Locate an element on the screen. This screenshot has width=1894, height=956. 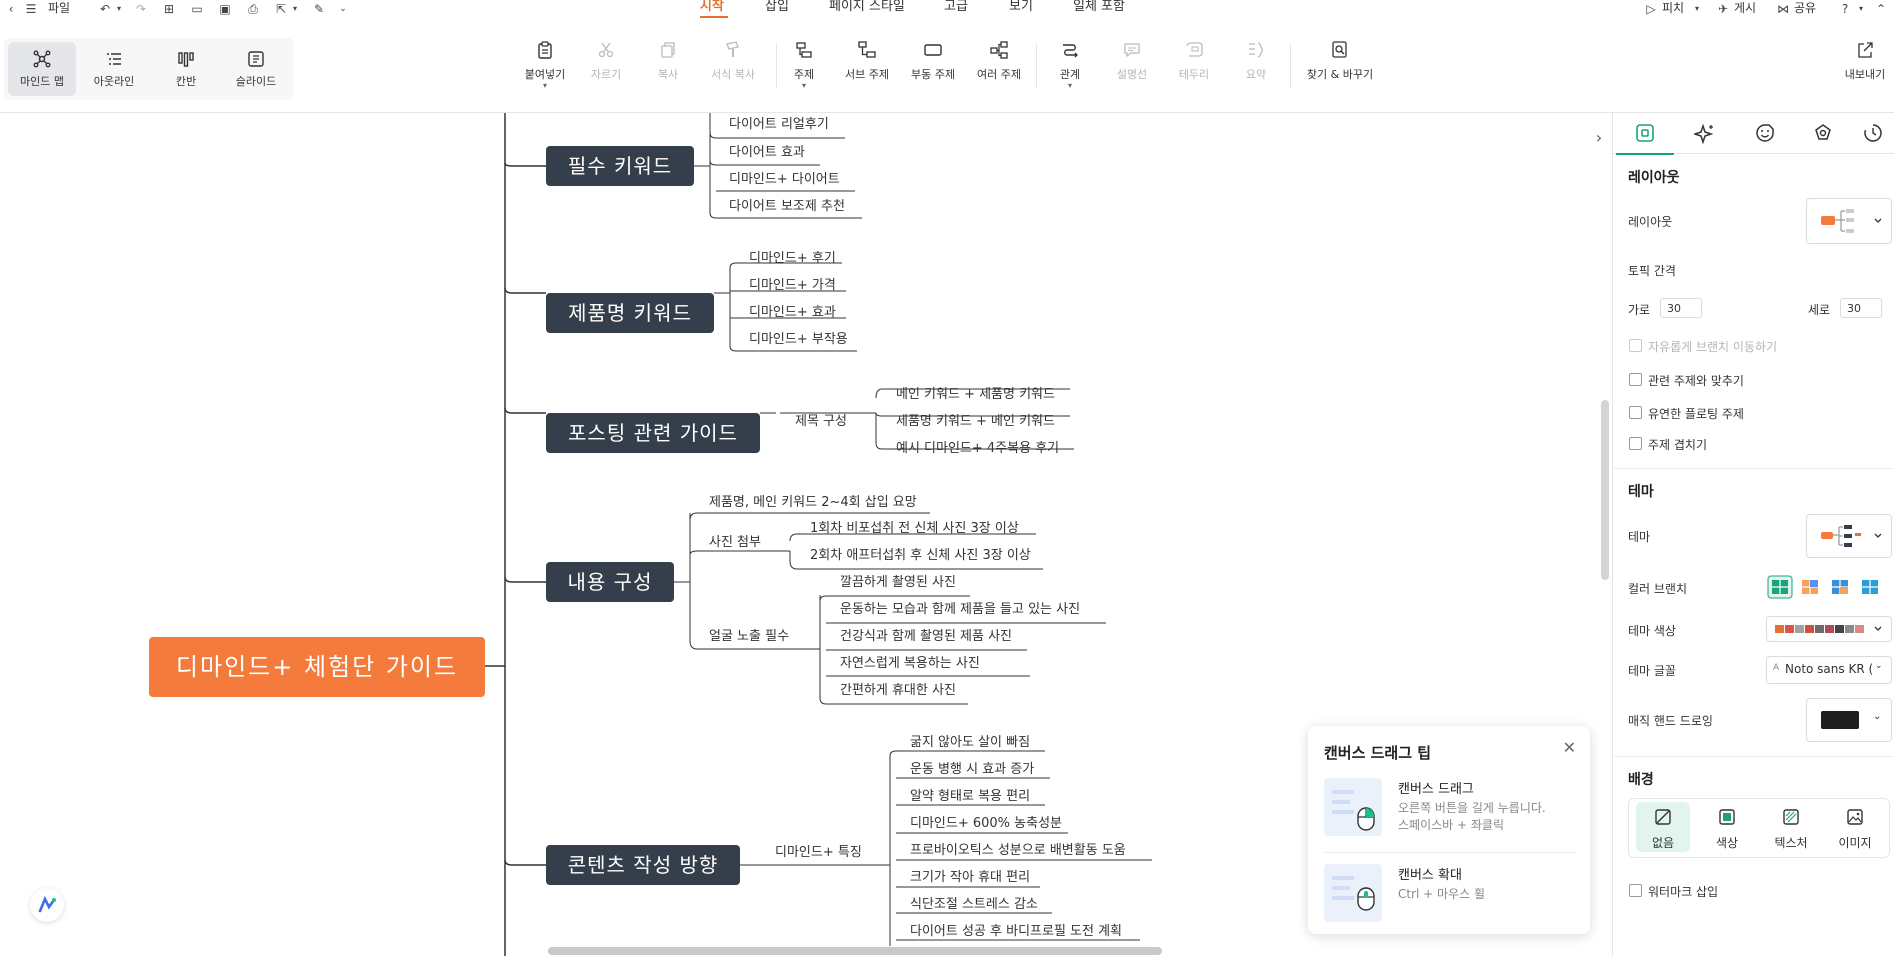
open-folder-icon: ▭ is located at coordinates (197, 9).